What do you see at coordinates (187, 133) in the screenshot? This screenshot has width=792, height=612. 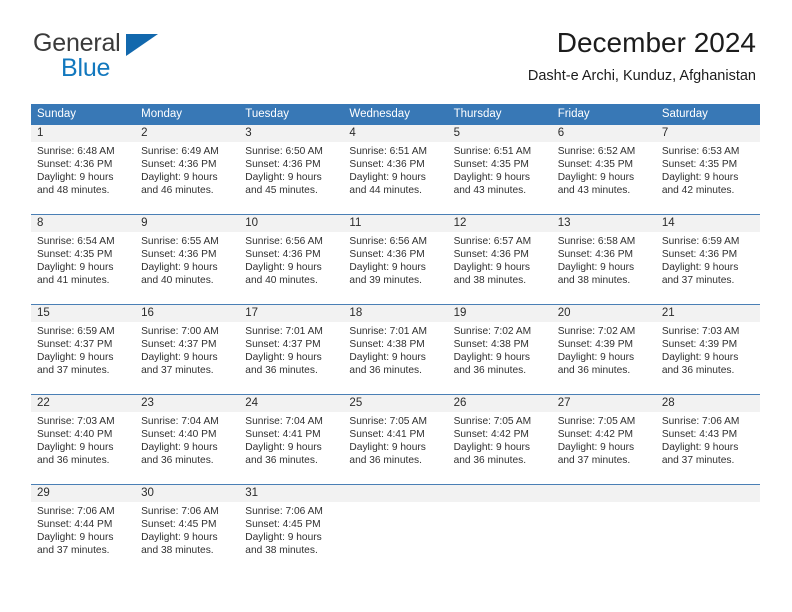 I see `day-number: 2` at bounding box center [187, 133].